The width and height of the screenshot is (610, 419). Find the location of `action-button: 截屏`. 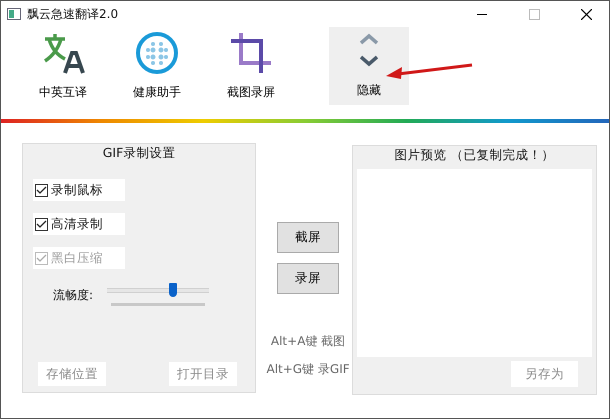

action-button: 截屏 is located at coordinates (308, 237).